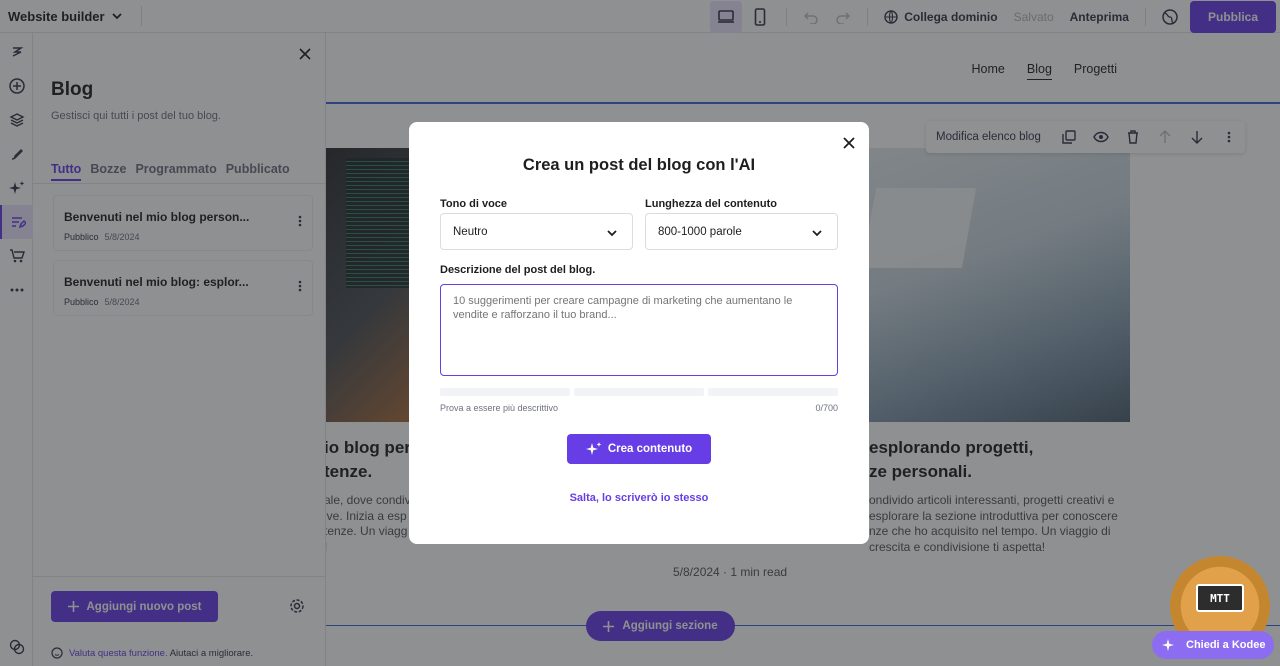 Image resolution: width=1280 pixels, height=666 pixels. I want to click on close-dialog-button, so click(849, 145).